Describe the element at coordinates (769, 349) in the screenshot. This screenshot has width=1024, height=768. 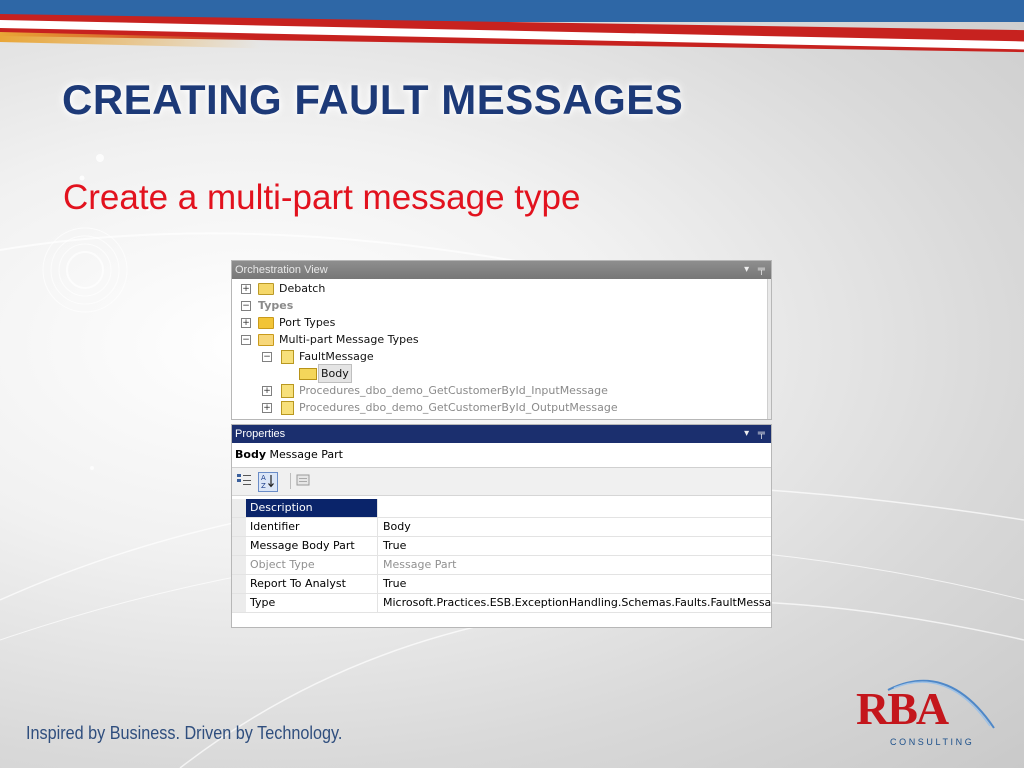
I see `orchestration-scrollbar` at that location.